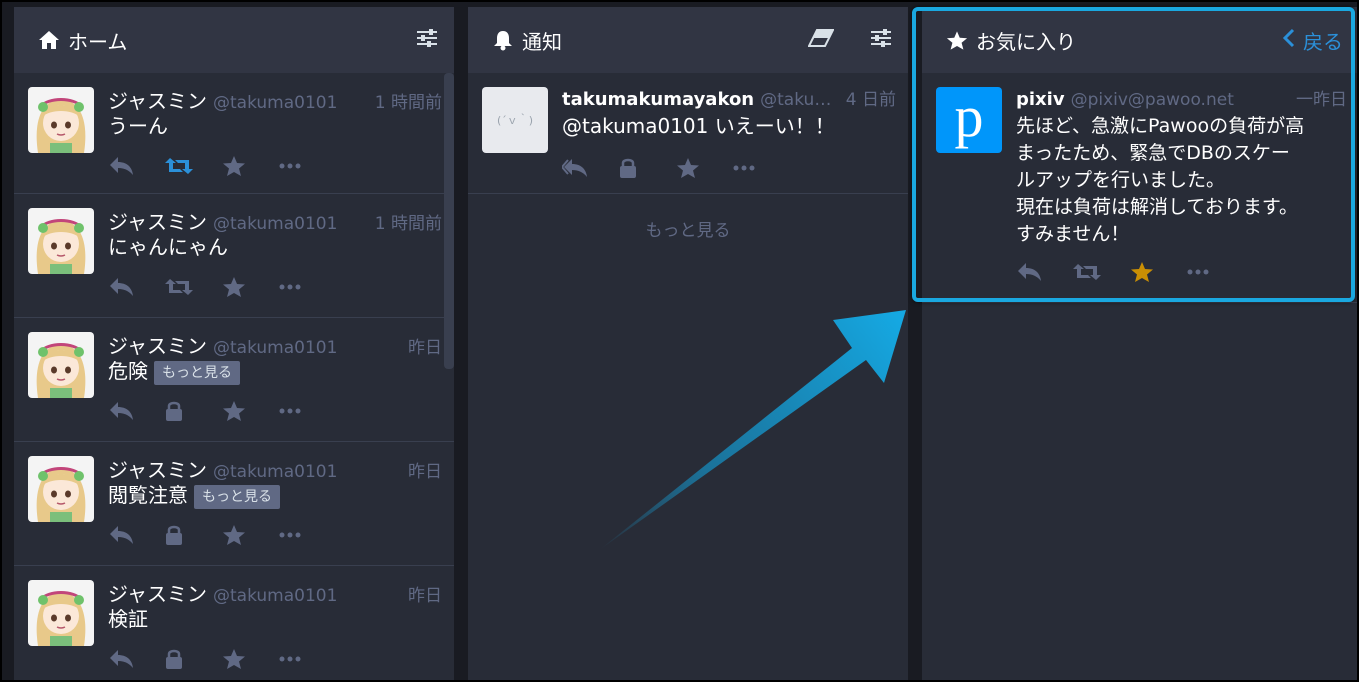  What do you see at coordinates (870, 97) in the screenshot?
I see `status-time: 4 日前` at bounding box center [870, 97].